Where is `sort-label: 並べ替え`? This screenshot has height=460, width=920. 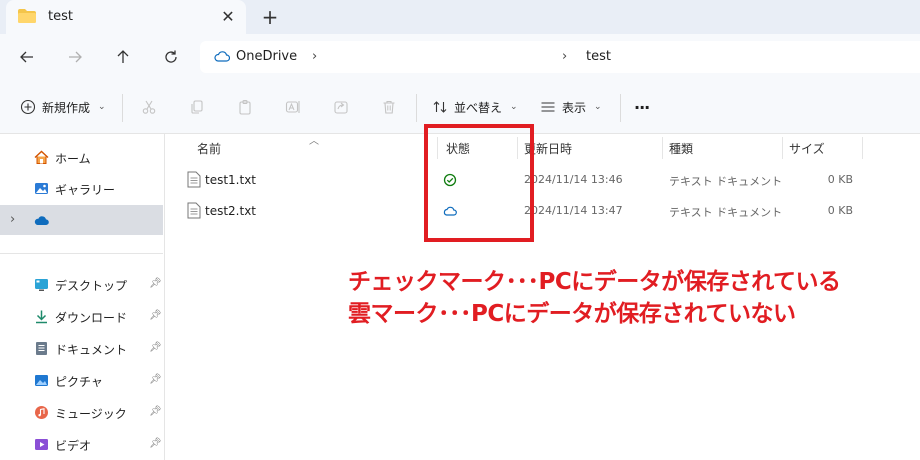
sort-label: 並べ替え is located at coordinates (478, 107).